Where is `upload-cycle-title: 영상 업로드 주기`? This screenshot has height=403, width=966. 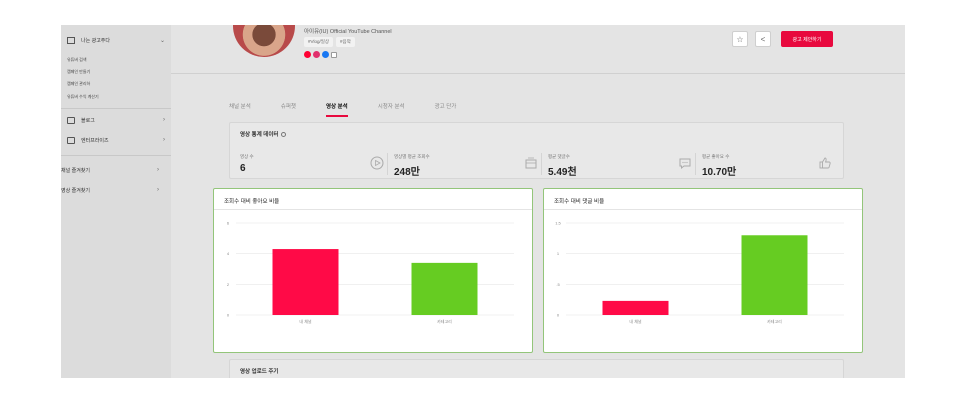
upload-cycle-title: 영상 업로드 주기 is located at coordinates (259, 372).